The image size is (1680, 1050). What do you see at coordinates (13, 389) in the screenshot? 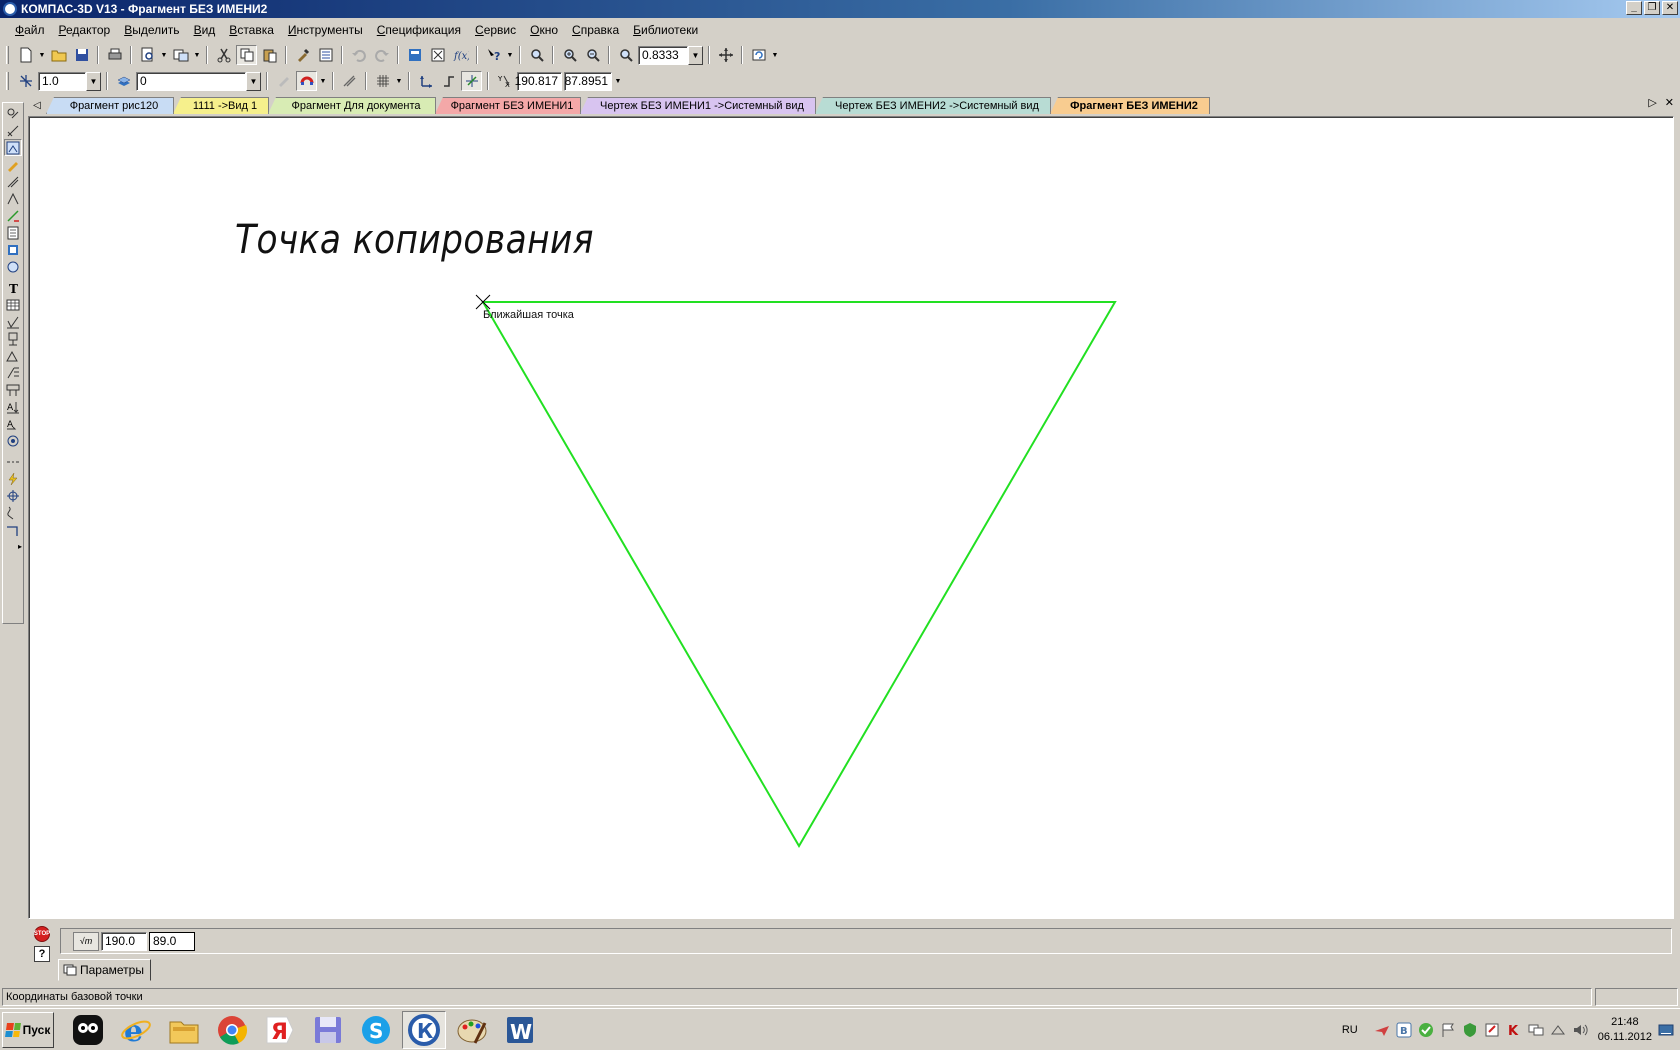
I see `tolerance-icon` at bounding box center [13, 389].